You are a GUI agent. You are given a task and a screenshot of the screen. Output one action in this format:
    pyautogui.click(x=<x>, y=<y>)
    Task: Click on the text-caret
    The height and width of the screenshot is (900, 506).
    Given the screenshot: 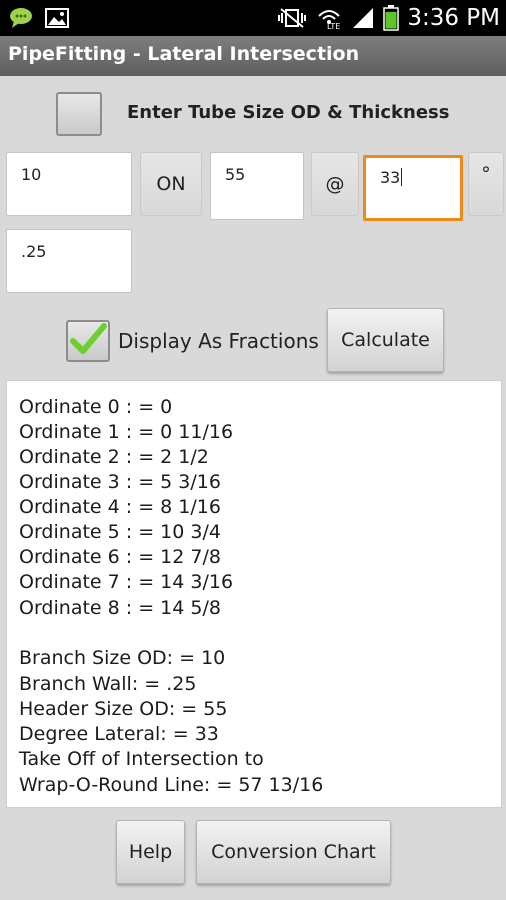 What is the action you would take?
    pyautogui.click(x=402, y=177)
    